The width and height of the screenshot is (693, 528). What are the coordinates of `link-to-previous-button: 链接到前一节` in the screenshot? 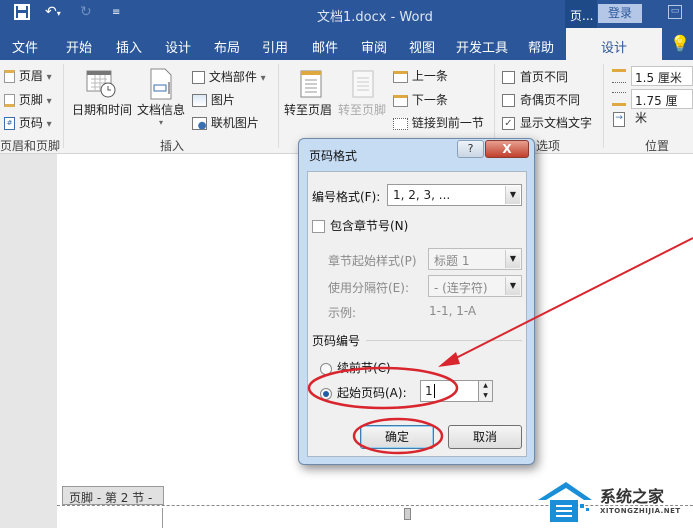 It's located at (438, 122).